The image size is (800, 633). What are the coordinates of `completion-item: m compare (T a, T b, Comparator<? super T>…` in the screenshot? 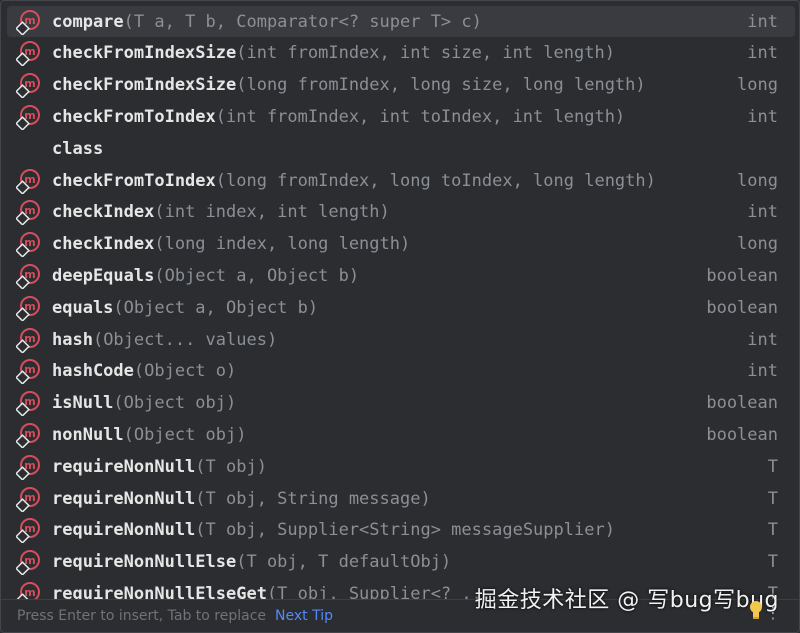 It's located at (401, 21).